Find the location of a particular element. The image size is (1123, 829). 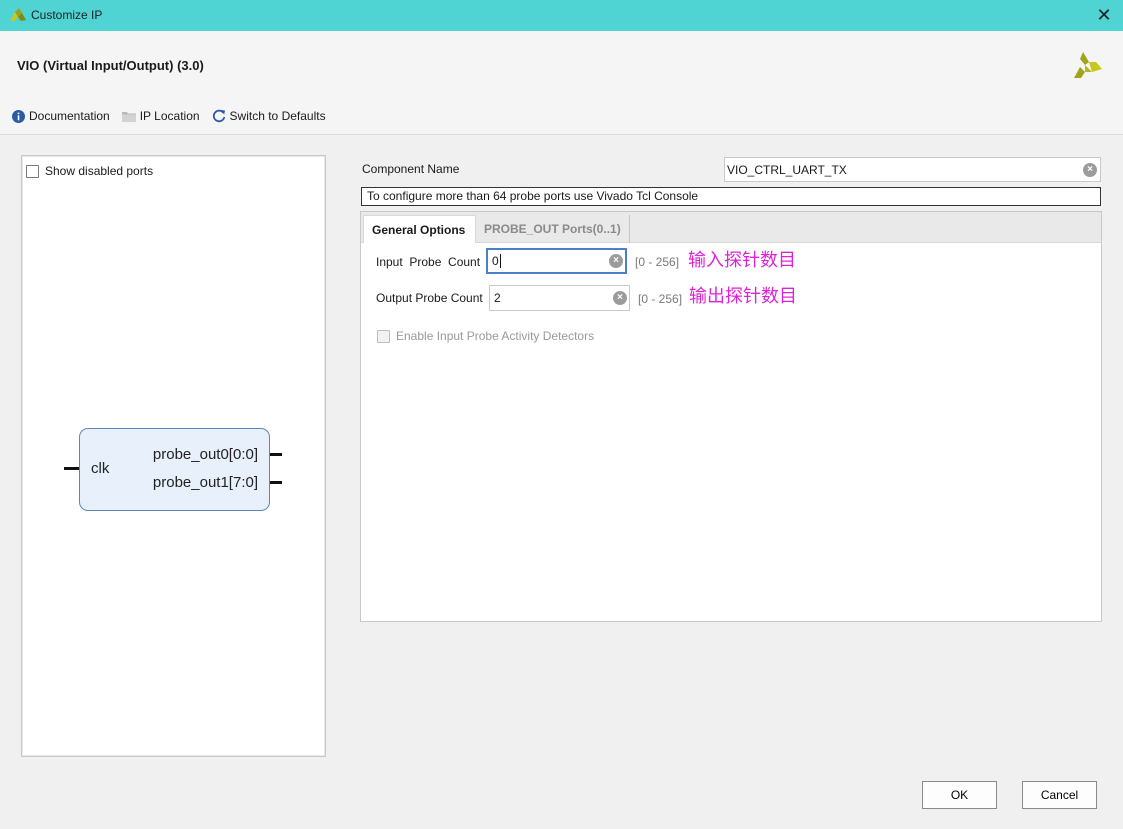

switch-to-defaults-button: Switch to Defaults is located at coordinates (269, 116).